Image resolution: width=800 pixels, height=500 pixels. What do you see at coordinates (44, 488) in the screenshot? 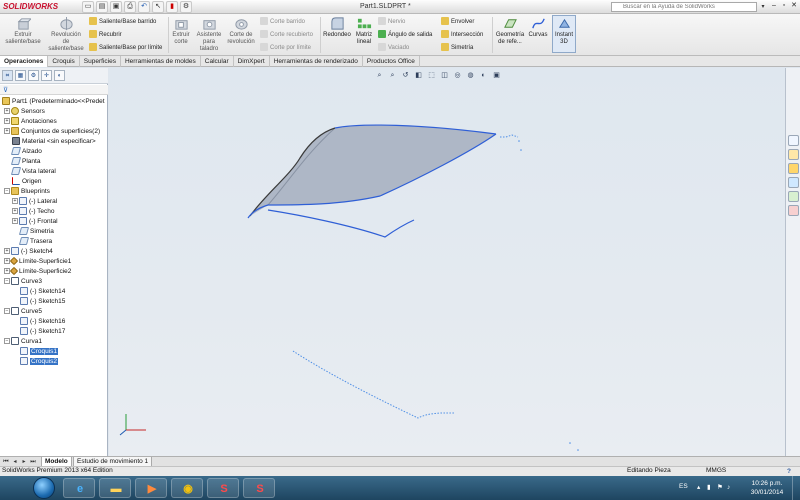
I see `windows-start-button` at bounding box center [44, 488].